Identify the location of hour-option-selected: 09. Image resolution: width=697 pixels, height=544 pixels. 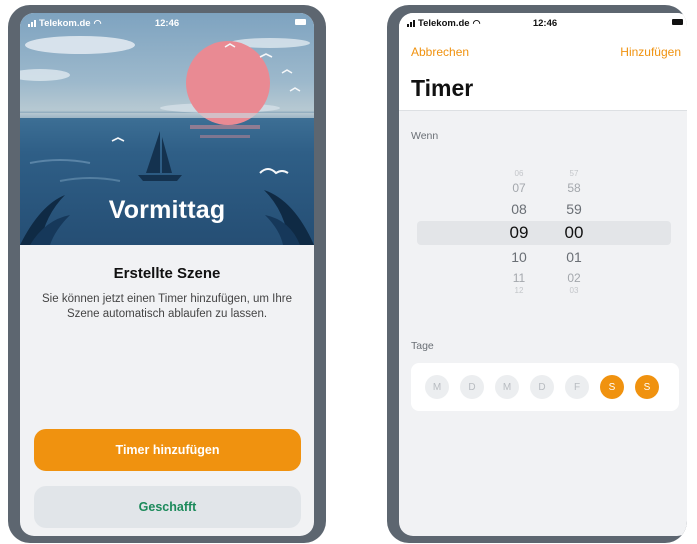
(519, 232).